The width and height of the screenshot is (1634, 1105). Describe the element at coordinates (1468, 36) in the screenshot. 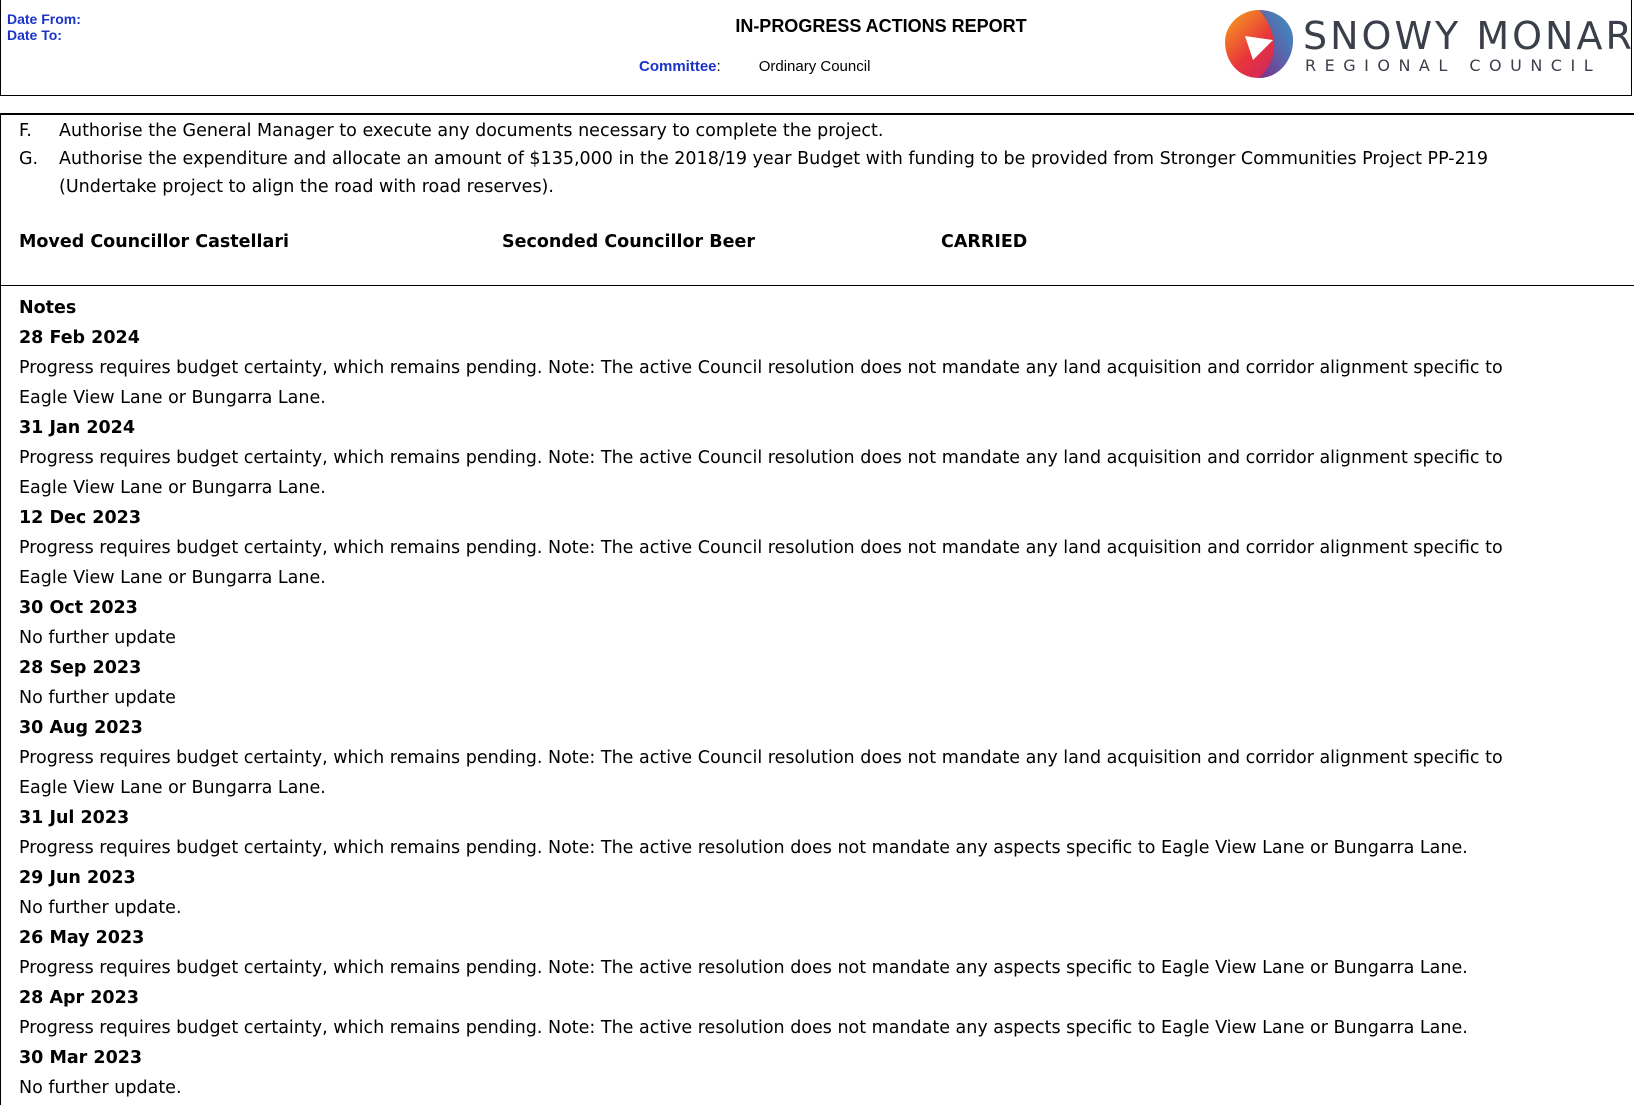

I see `logo-text-line1: SNOWY MONARO` at that location.